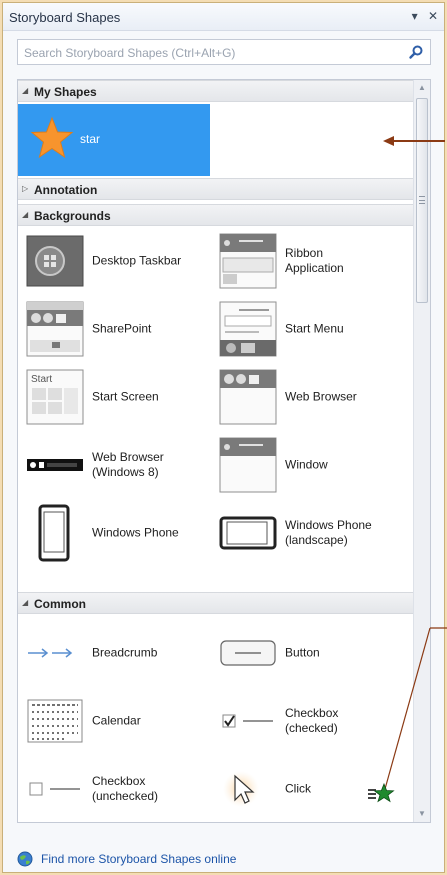 The width and height of the screenshot is (447, 875). What do you see at coordinates (65, 92) in the screenshot?
I see `section-label: My Shapes` at bounding box center [65, 92].